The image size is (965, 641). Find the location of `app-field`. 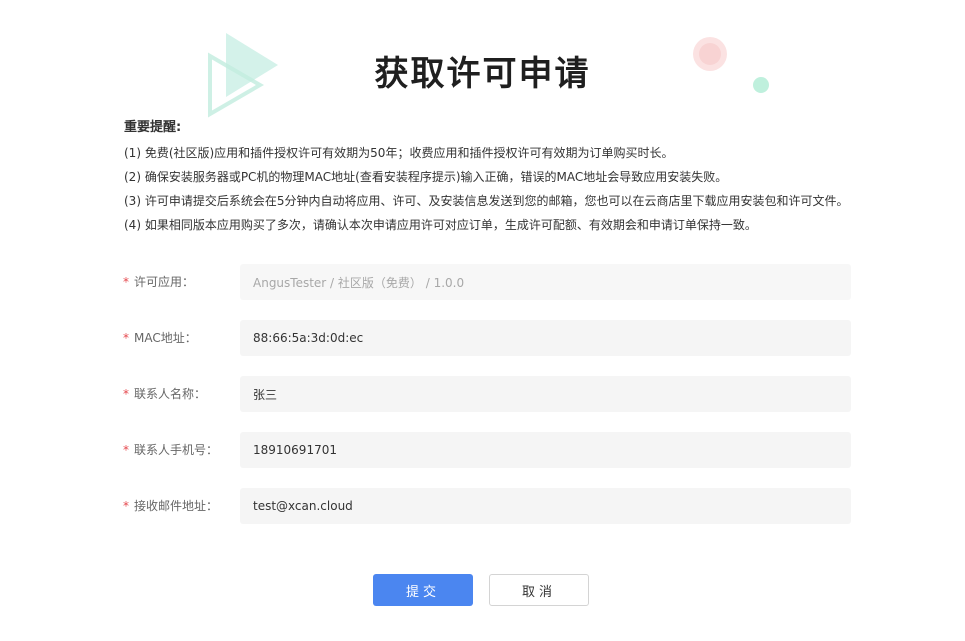

app-field is located at coordinates (545, 282).